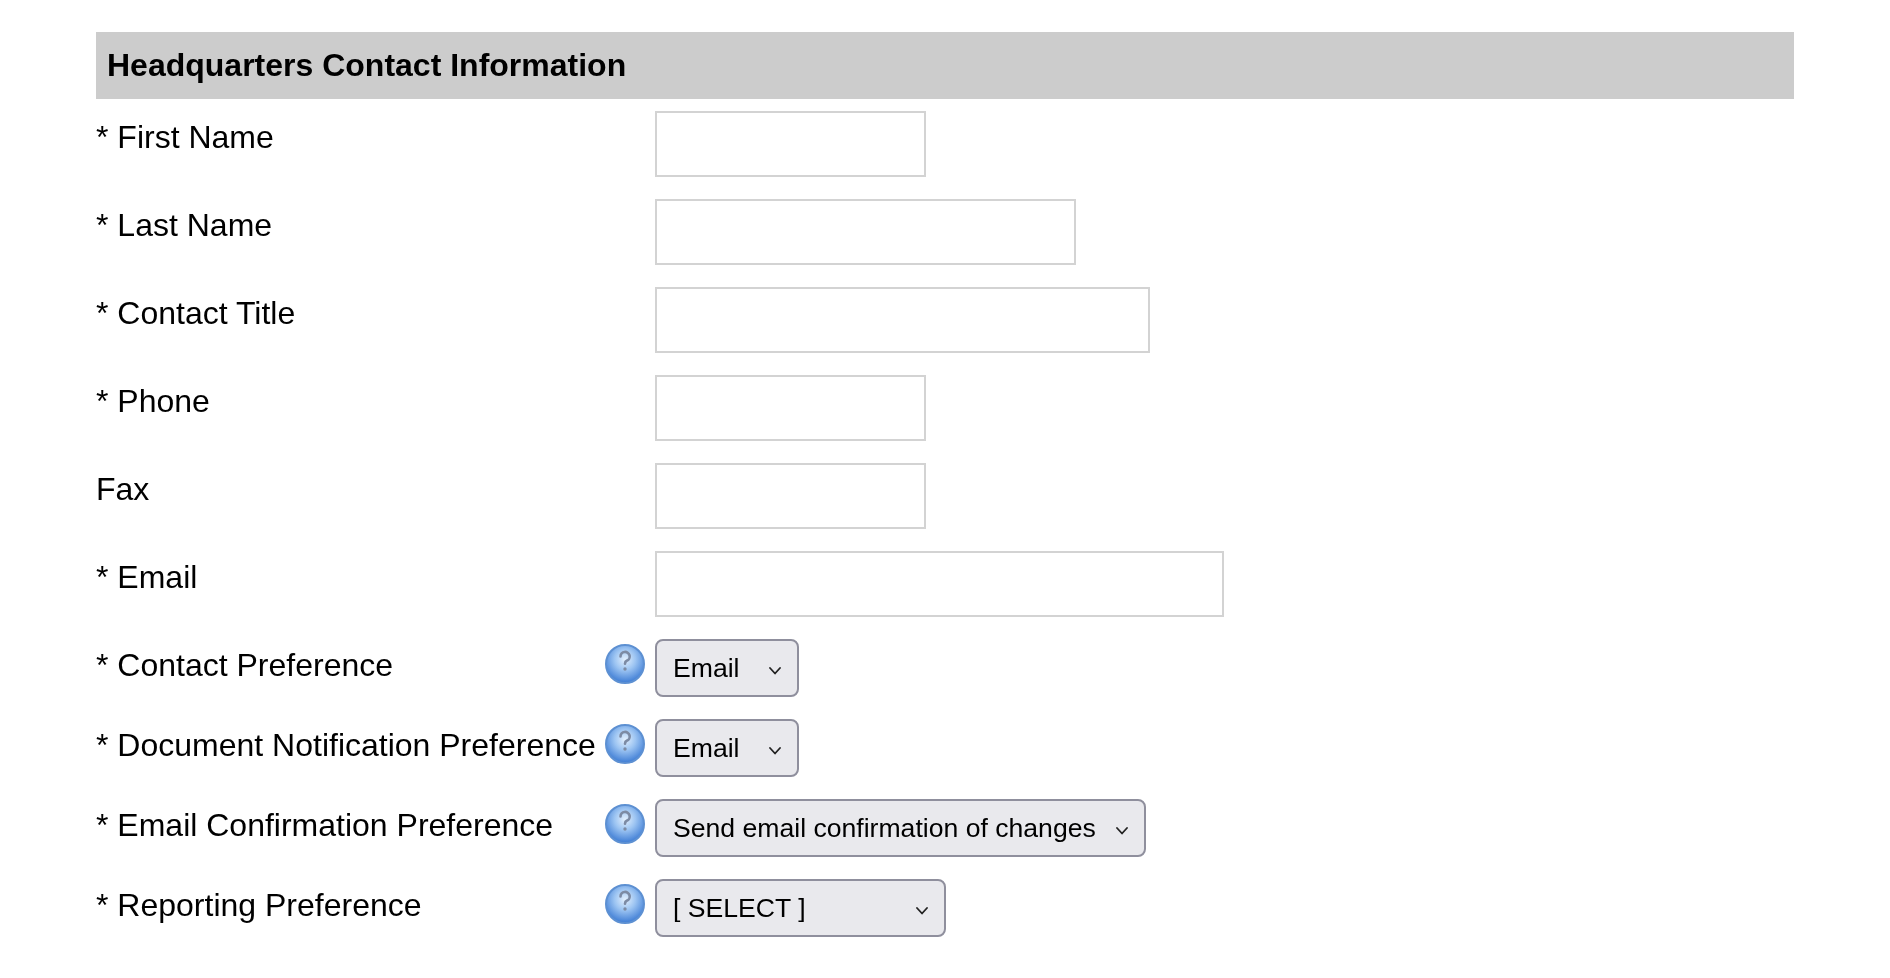  Describe the element at coordinates (245, 665) in the screenshot. I see `field-label: * Contact Preference` at that location.